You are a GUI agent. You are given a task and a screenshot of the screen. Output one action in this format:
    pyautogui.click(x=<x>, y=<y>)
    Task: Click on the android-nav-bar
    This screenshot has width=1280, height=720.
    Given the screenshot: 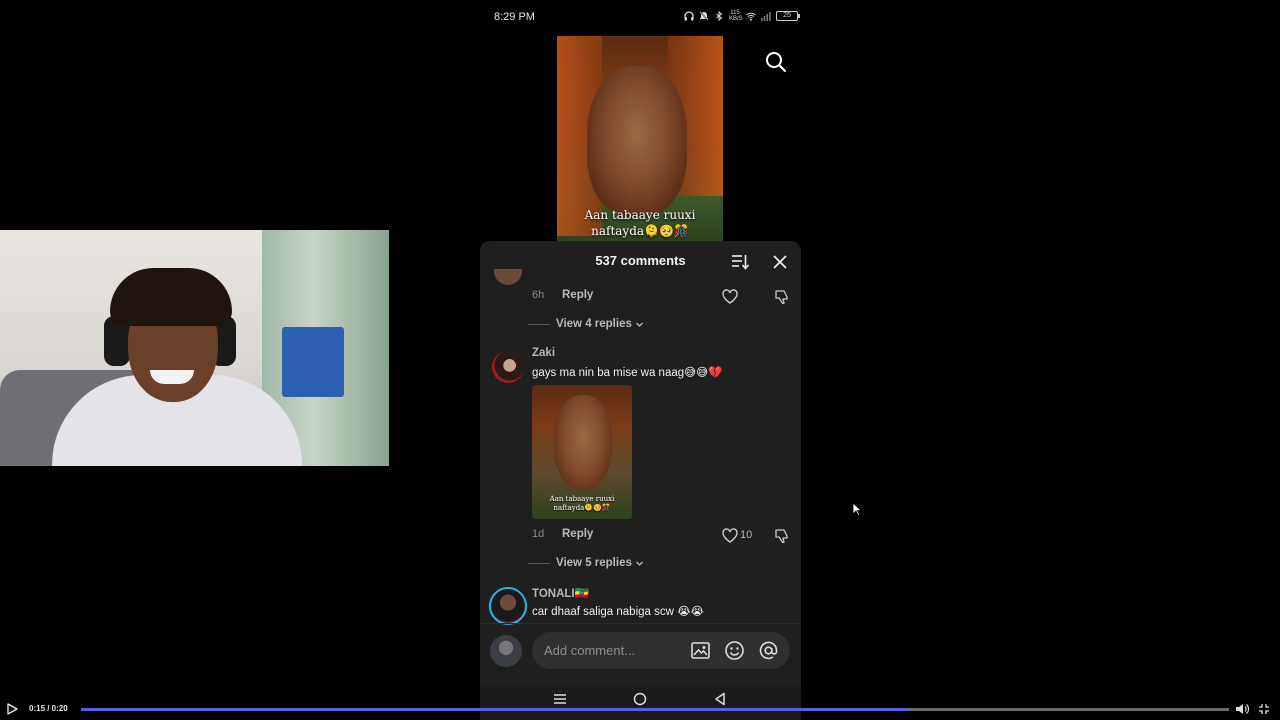 What is the action you would take?
    pyautogui.click(x=640, y=702)
    